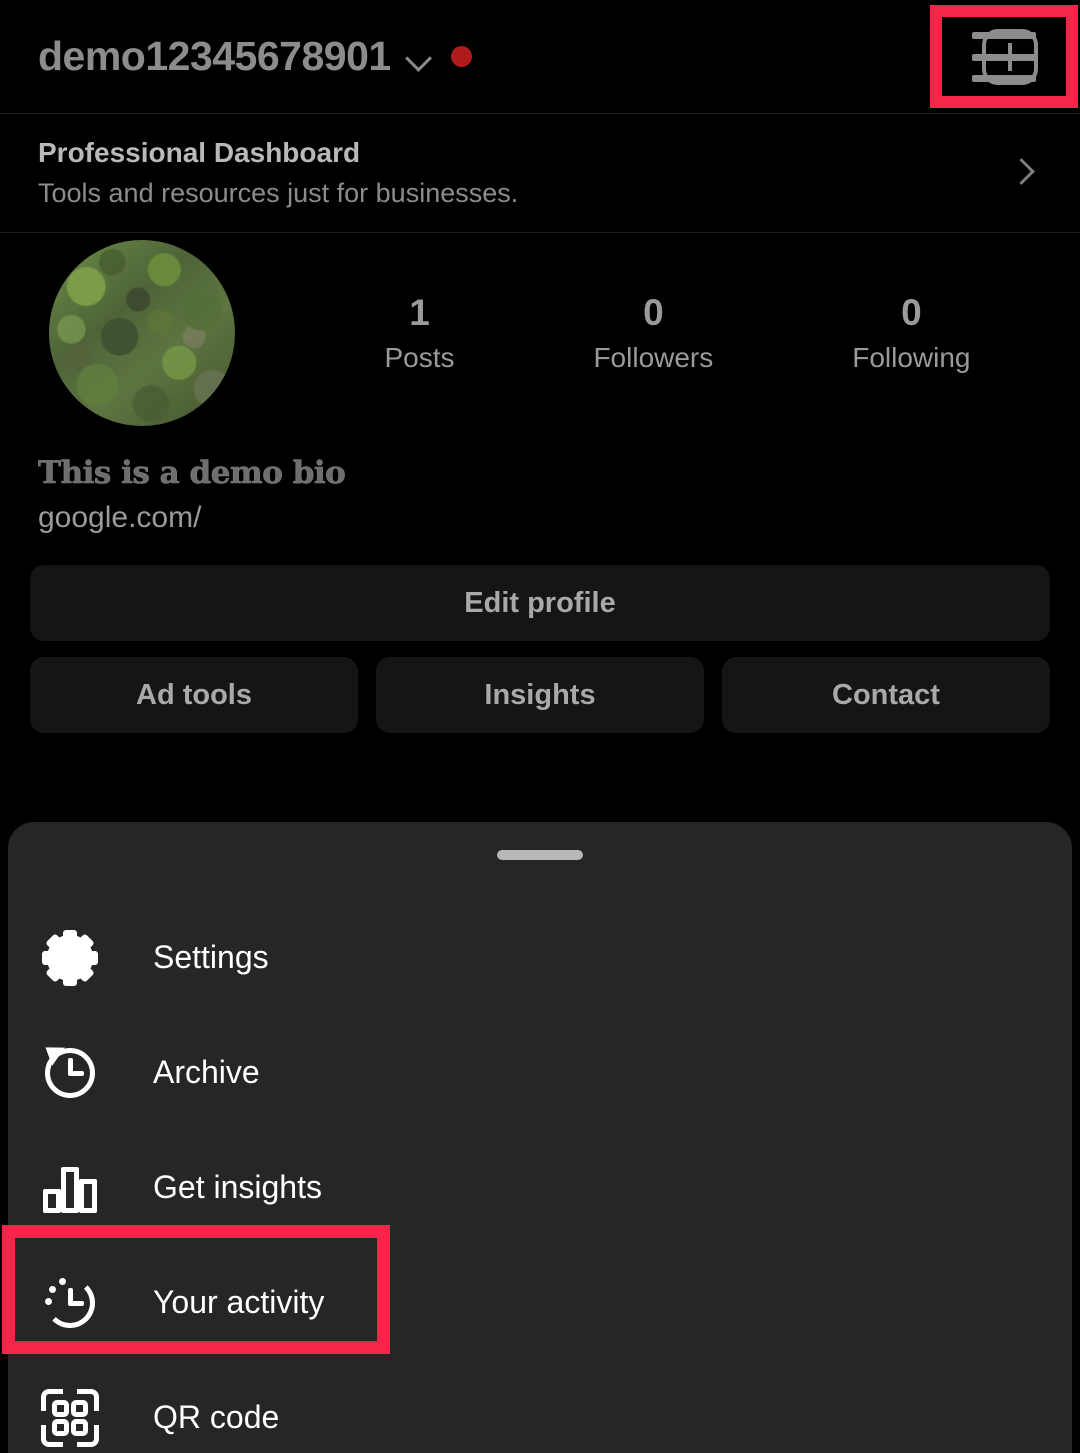 Image resolution: width=1080 pixels, height=1453 pixels. Describe the element at coordinates (70, 958) in the screenshot. I see `gear-icon` at that location.